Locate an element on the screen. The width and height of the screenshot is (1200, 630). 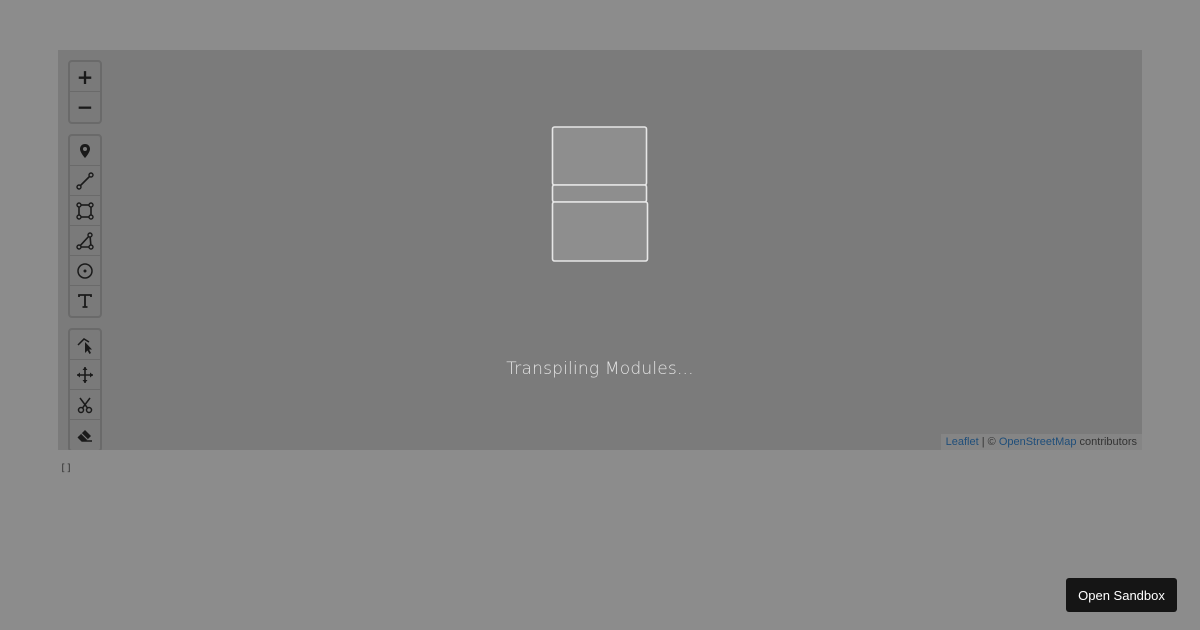
open-sandbox-button: Open Sandbox is located at coordinates (1121, 595).